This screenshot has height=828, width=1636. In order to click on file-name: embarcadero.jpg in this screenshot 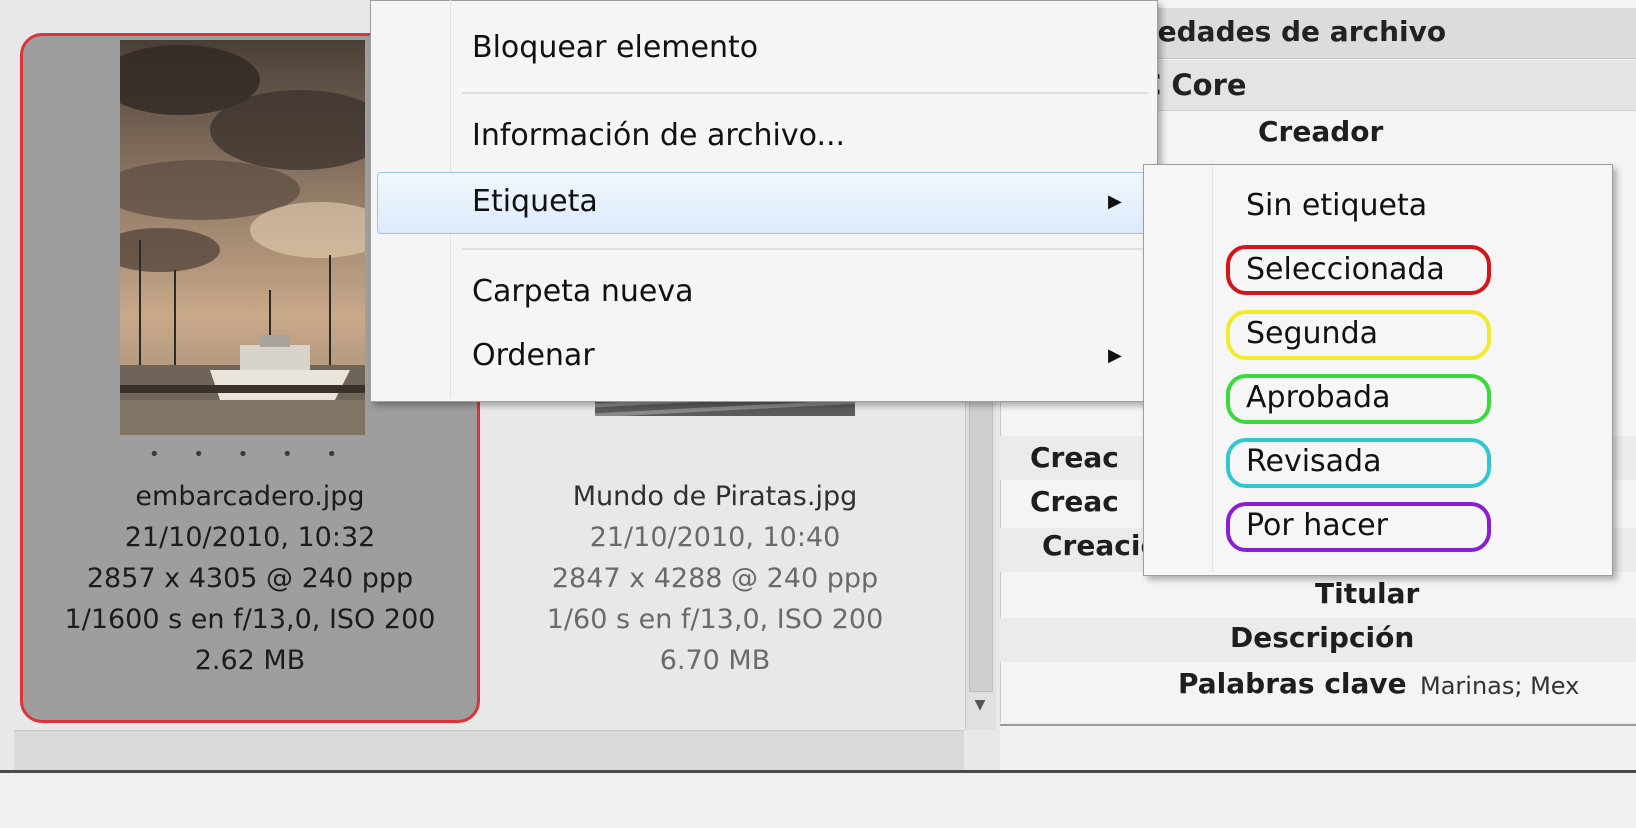, I will do `click(250, 496)`.